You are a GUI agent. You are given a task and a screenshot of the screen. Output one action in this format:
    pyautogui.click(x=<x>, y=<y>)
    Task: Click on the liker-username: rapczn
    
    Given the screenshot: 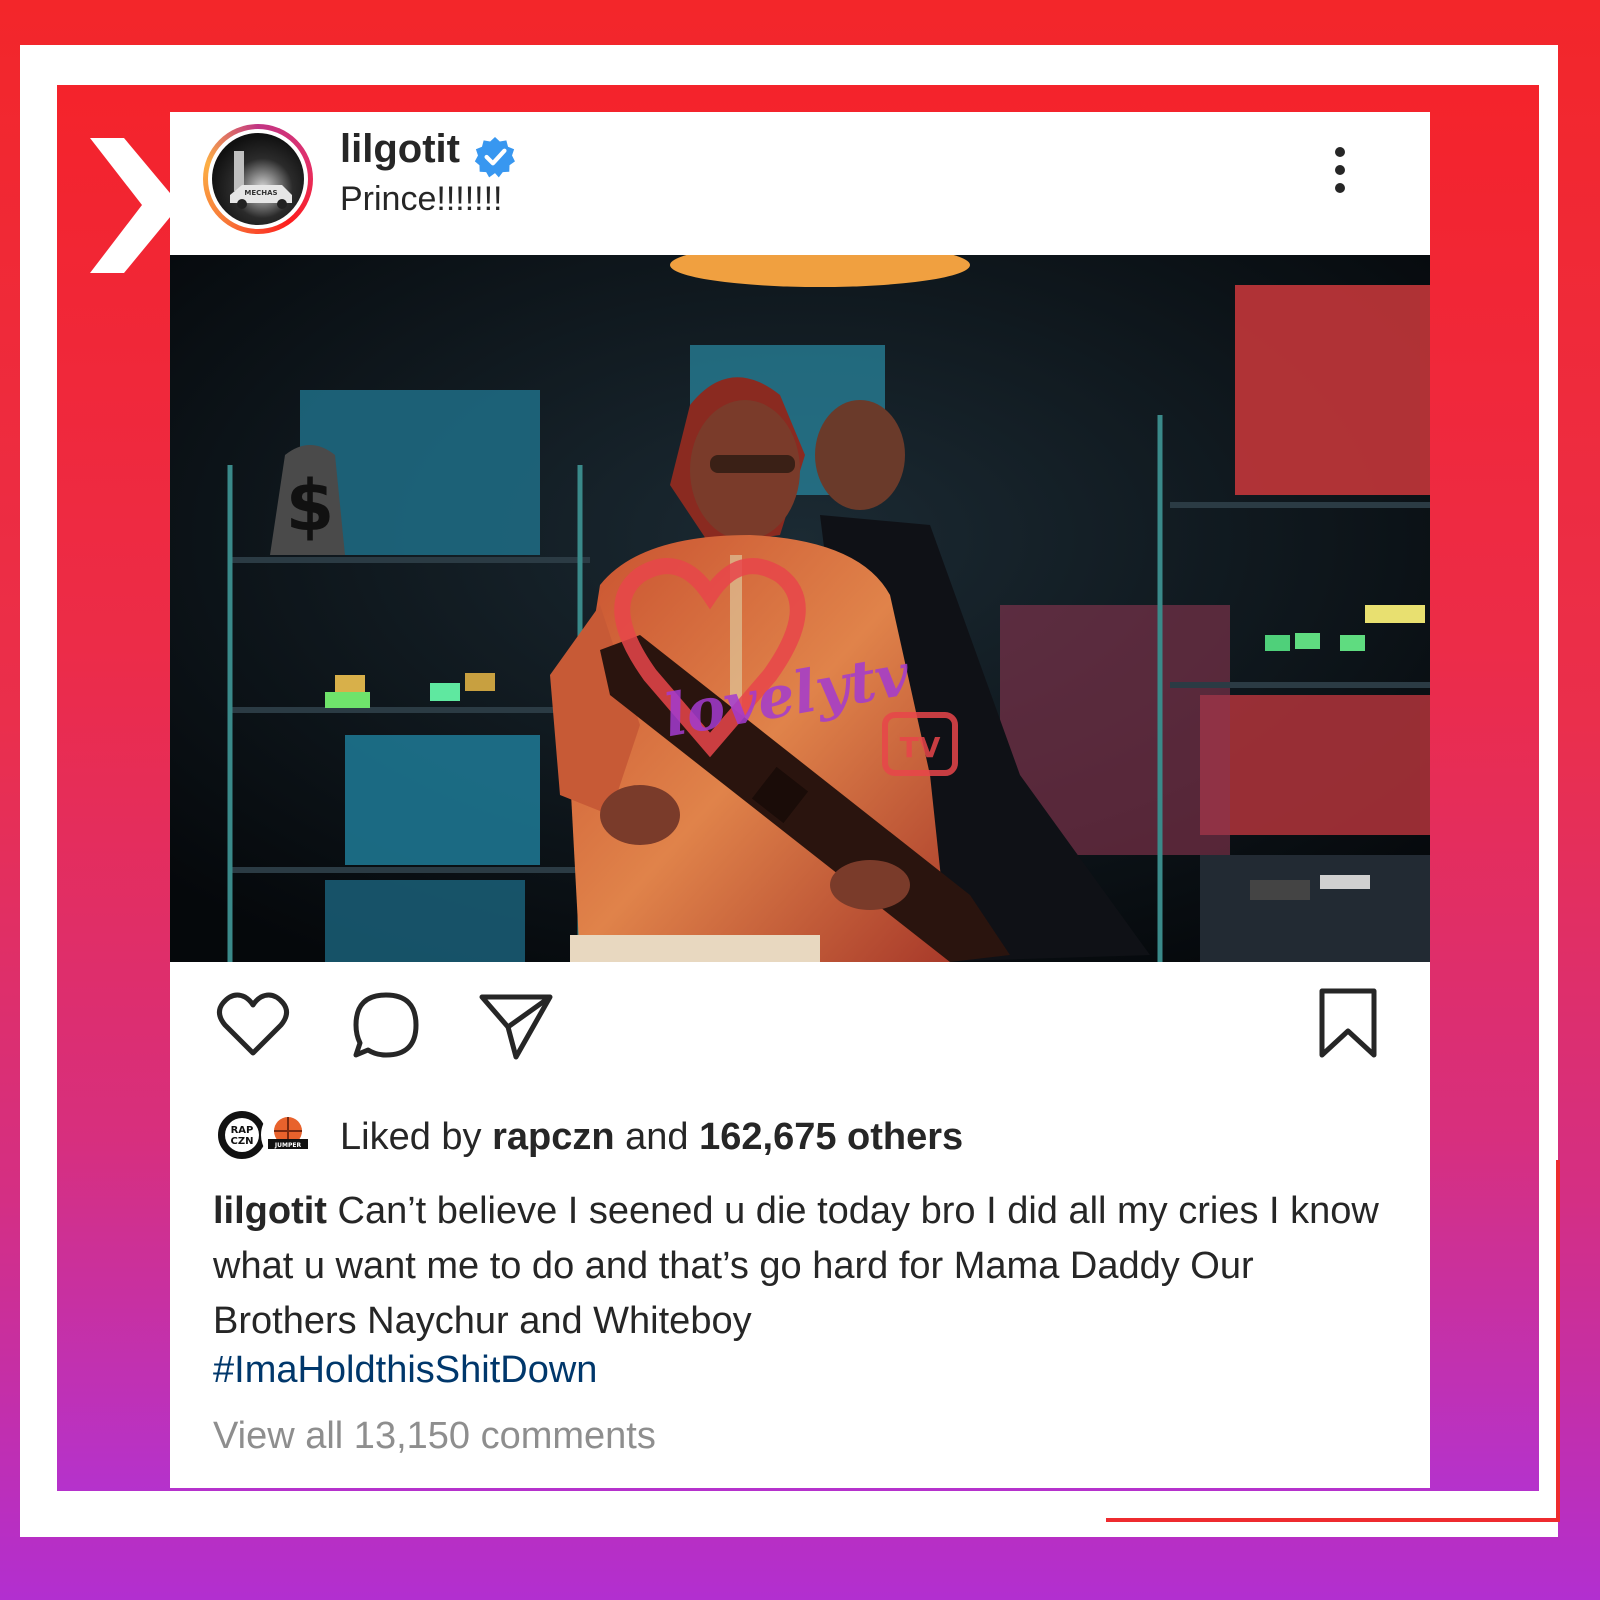 What is the action you would take?
    pyautogui.click(x=553, y=1137)
    